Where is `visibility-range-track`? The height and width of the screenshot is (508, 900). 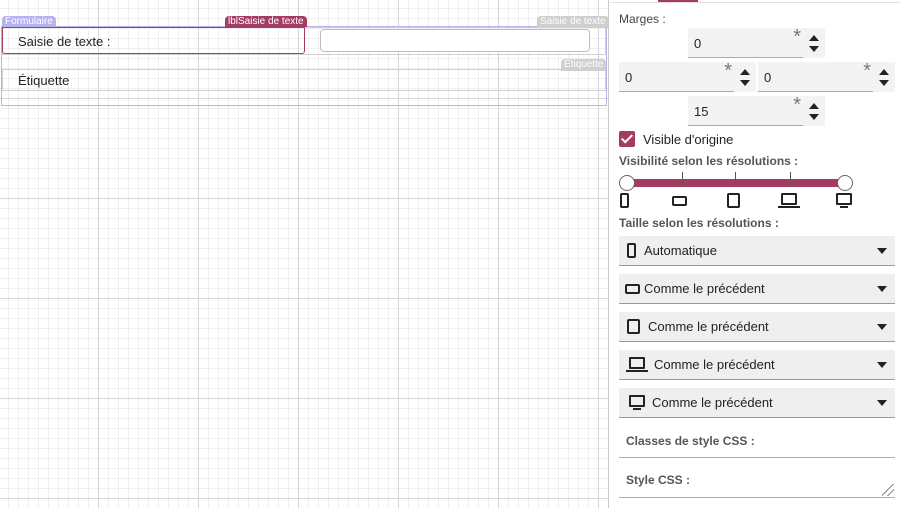 visibility-range-track is located at coordinates (736, 183).